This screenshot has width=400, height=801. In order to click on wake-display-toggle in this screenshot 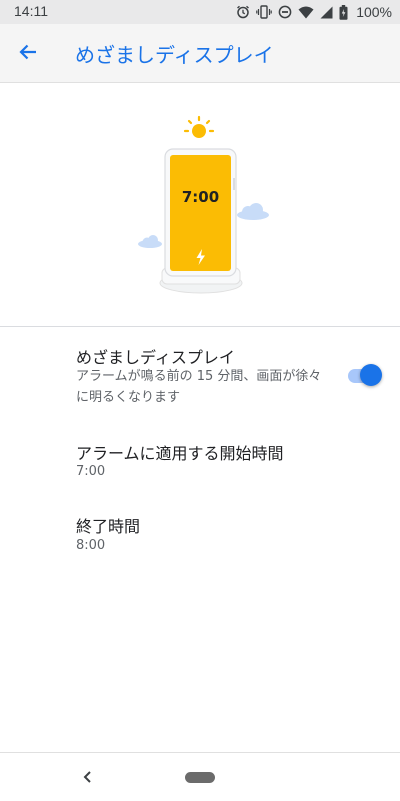, I will do `click(364, 375)`.